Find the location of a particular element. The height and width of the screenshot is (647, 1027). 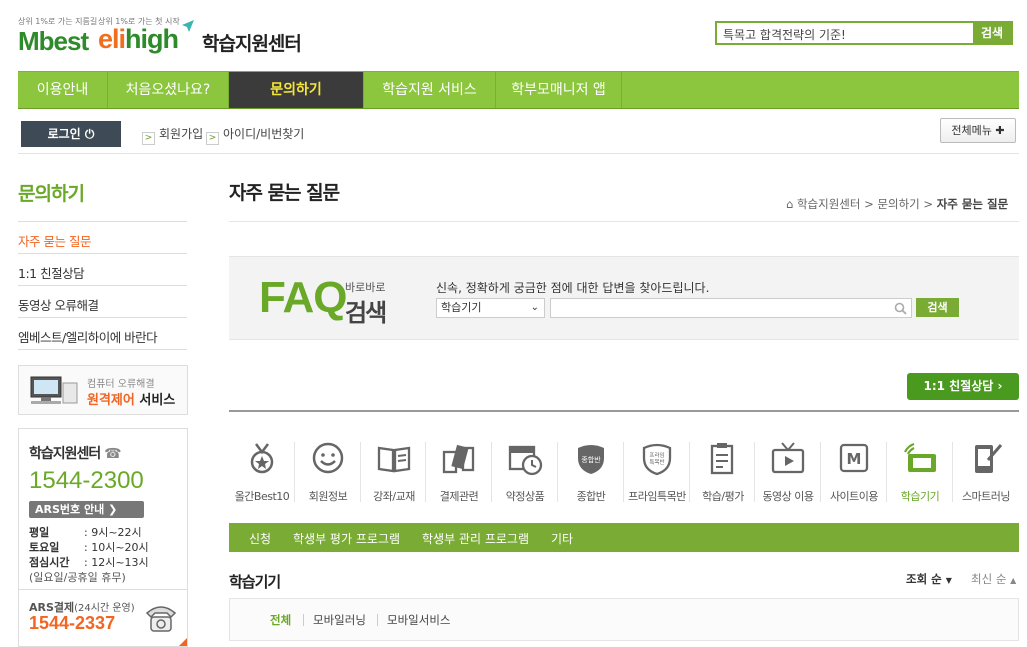

search-icon is located at coordinates (900, 308).